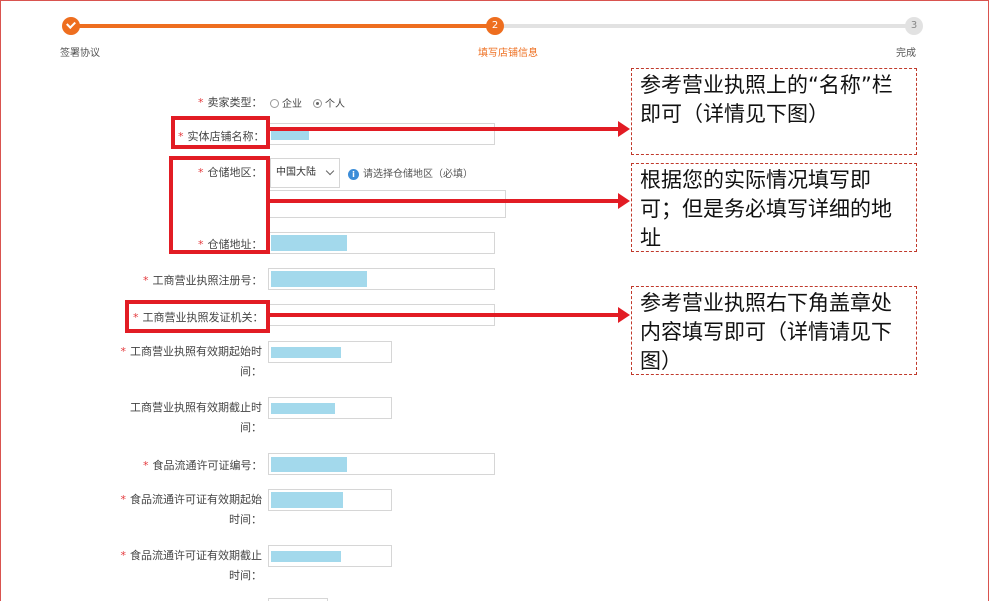 This screenshot has width=989, height=601. I want to click on food-permit-number-label: * 食品流通许可证编号：, so click(203, 465).